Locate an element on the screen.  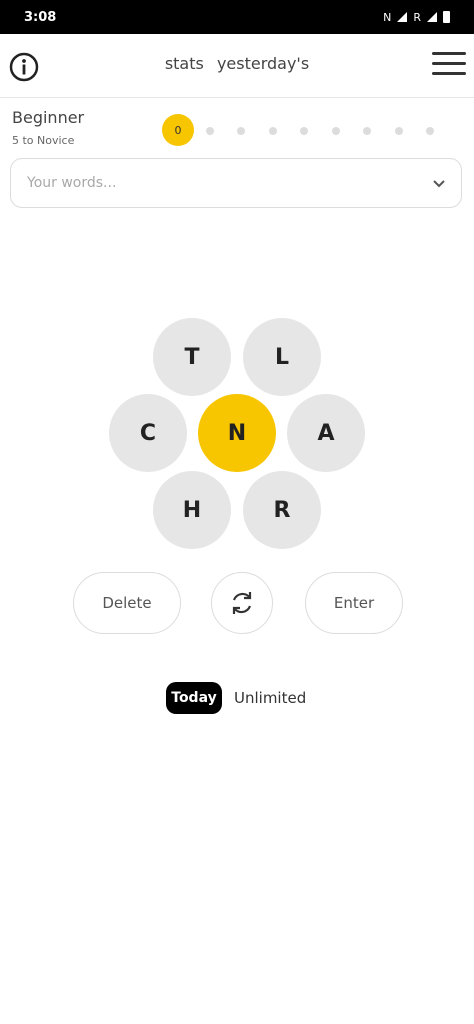
hive-cell-outer-3: C is located at coordinates (148, 433).